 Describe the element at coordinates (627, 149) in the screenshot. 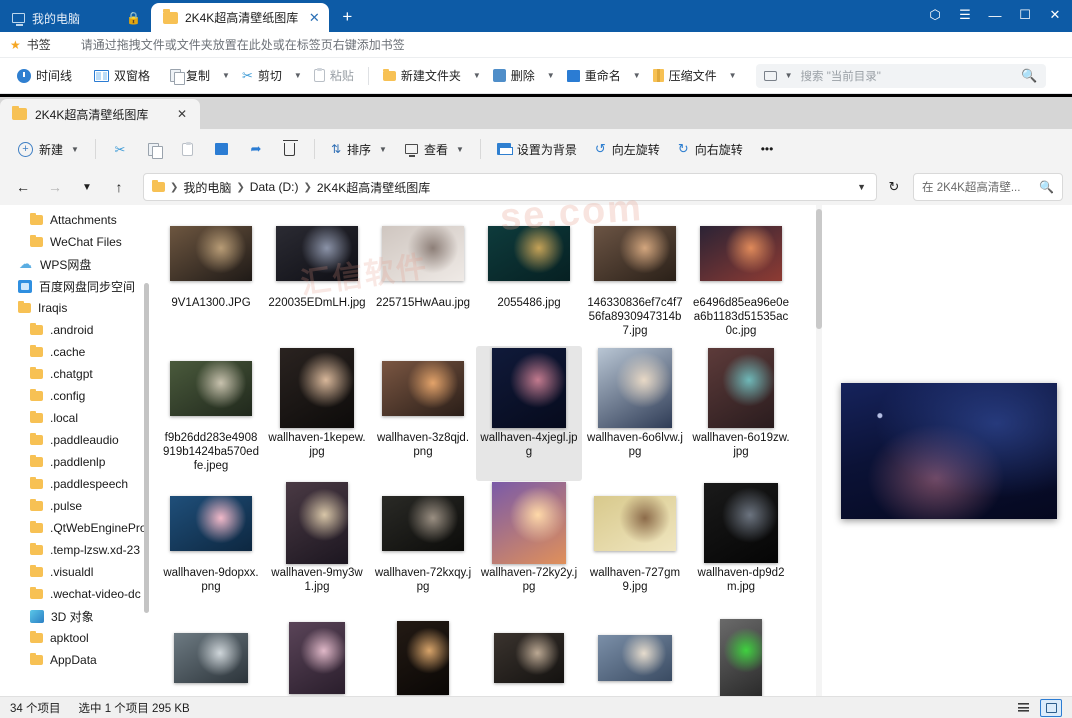

I see `rotate-left-button: ↺ 向左旋转` at that location.